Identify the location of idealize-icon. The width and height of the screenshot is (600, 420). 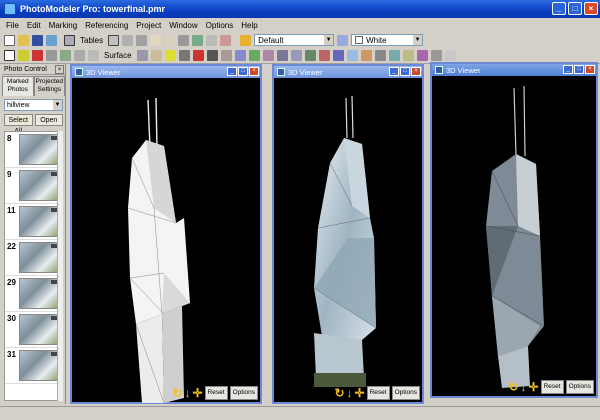
(254, 55).